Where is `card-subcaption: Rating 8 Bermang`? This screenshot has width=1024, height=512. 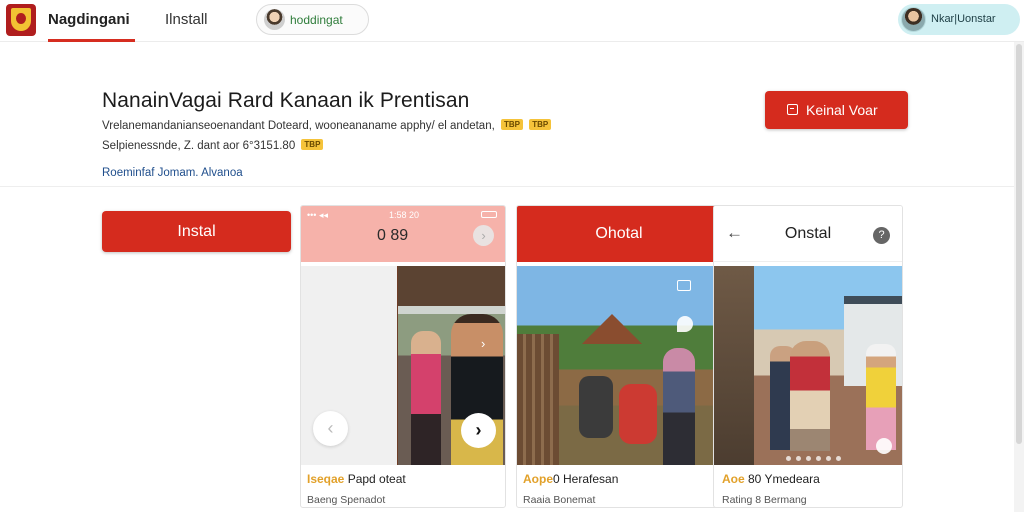
card-subcaption: Rating 8 Bermang is located at coordinates (764, 500).